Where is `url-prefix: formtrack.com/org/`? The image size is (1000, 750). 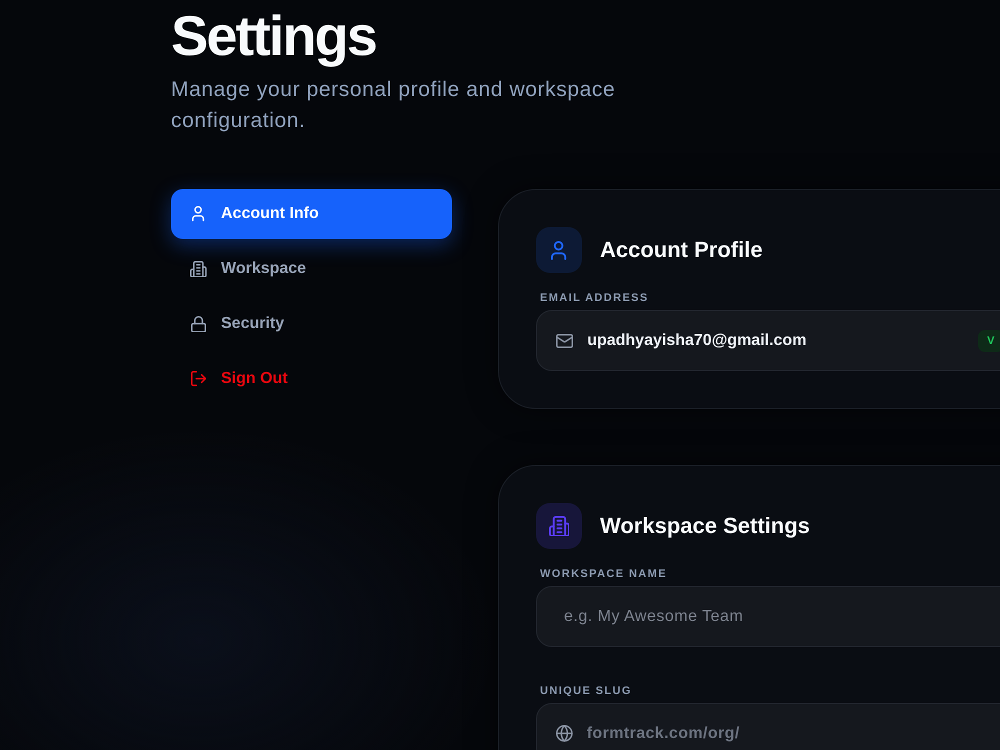
url-prefix: formtrack.com/org/ is located at coordinates (663, 733).